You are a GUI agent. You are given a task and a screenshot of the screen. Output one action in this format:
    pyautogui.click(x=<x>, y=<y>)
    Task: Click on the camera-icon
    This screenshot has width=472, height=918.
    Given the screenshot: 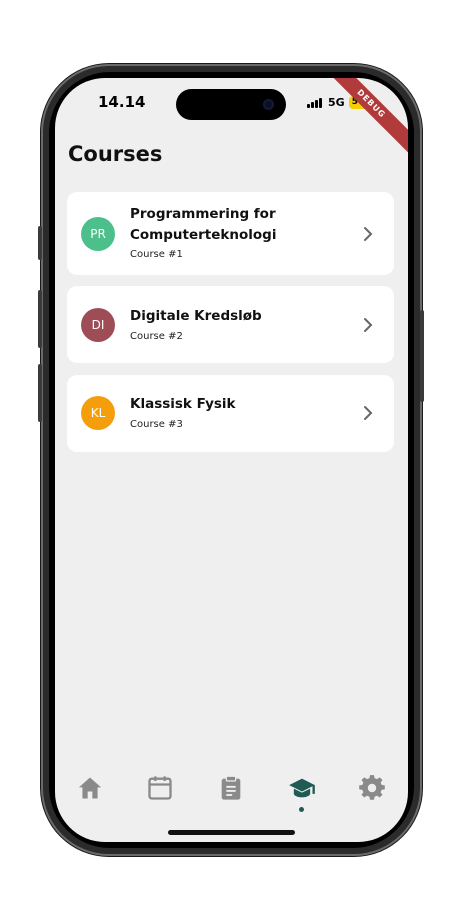 What is the action you would take?
    pyautogui.click(x=268, y=104)
    